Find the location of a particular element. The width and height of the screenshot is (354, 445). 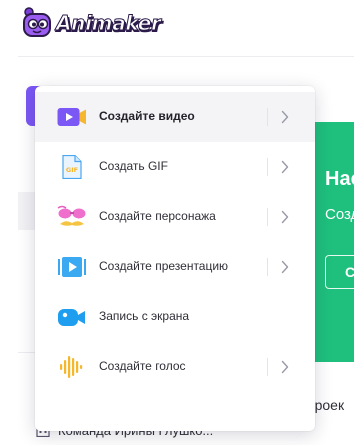

menu-item-label: Создайте видео is located at coordinates (147, 116).